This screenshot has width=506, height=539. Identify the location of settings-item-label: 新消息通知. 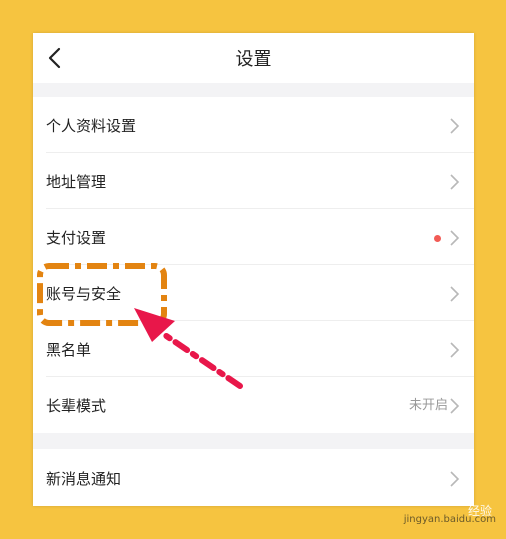
(84, 479).